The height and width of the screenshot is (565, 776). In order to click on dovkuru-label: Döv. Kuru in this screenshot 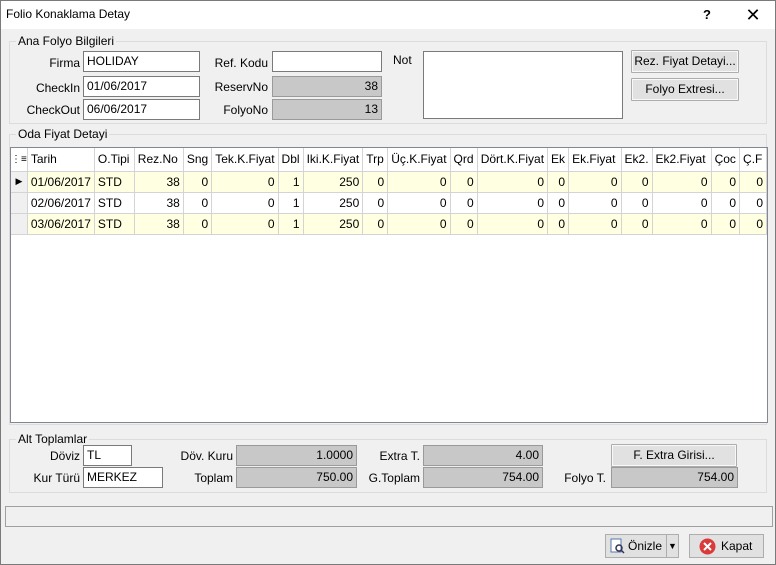, I will do `click(206, 456)`.